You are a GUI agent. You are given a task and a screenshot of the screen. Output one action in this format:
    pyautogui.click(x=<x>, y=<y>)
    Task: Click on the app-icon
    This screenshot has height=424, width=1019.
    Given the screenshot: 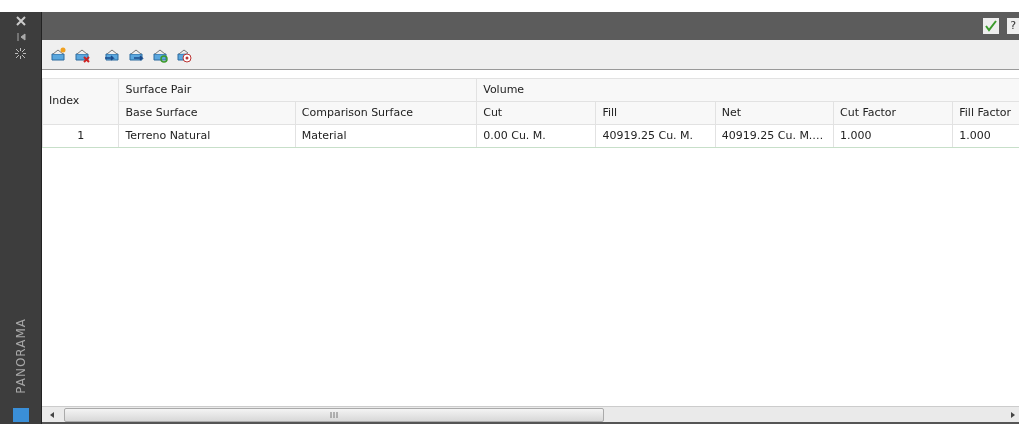 What is the action you would take?
    pyautogui.click(x=20, y=415)
    